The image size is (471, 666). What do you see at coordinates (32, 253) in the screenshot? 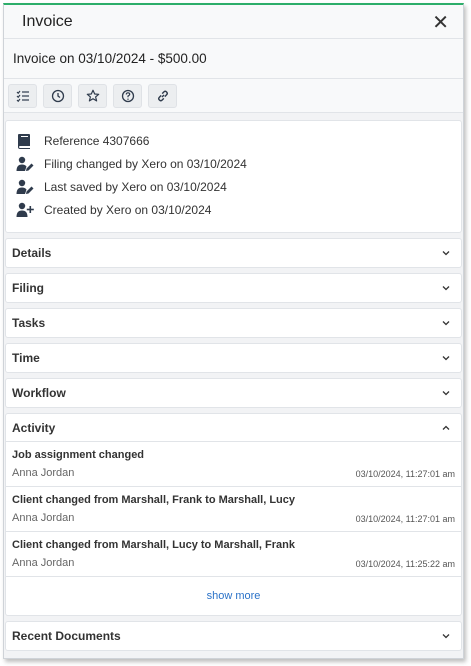
I see `section-title: Details` at bounding box center [32, 253].